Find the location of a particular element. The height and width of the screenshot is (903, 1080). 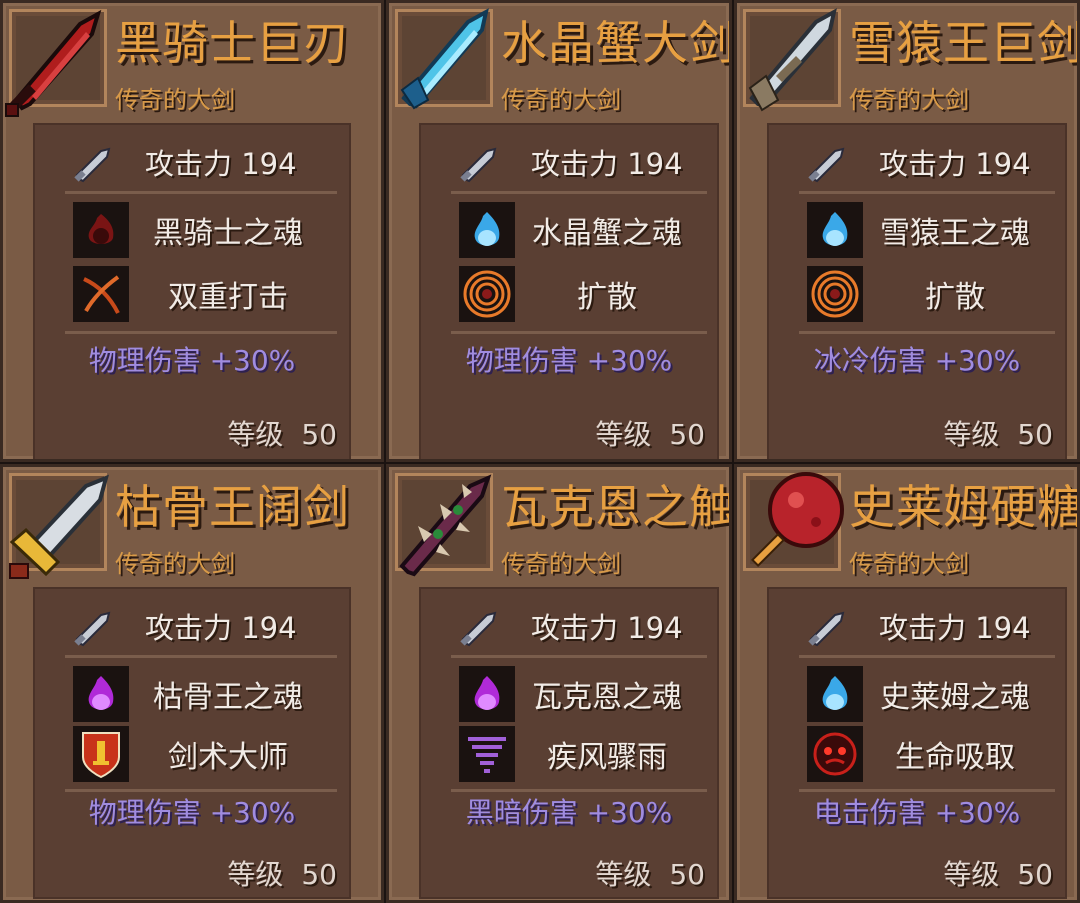

soul-label: 雪猿王之魂 is located at coordinates (955, 233).